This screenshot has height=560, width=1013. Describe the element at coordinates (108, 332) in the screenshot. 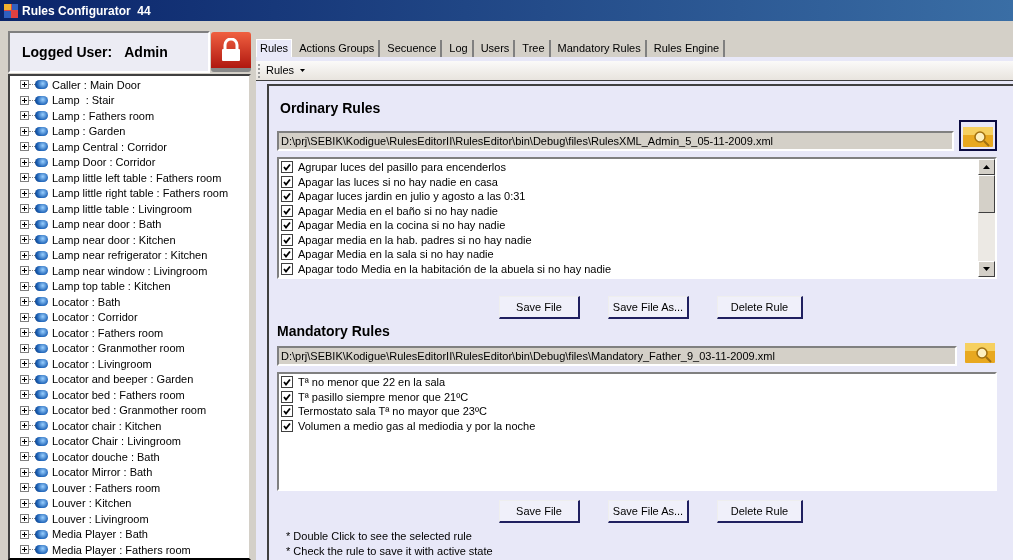

I see `tree-item: Locator : Fathers room` at that location.